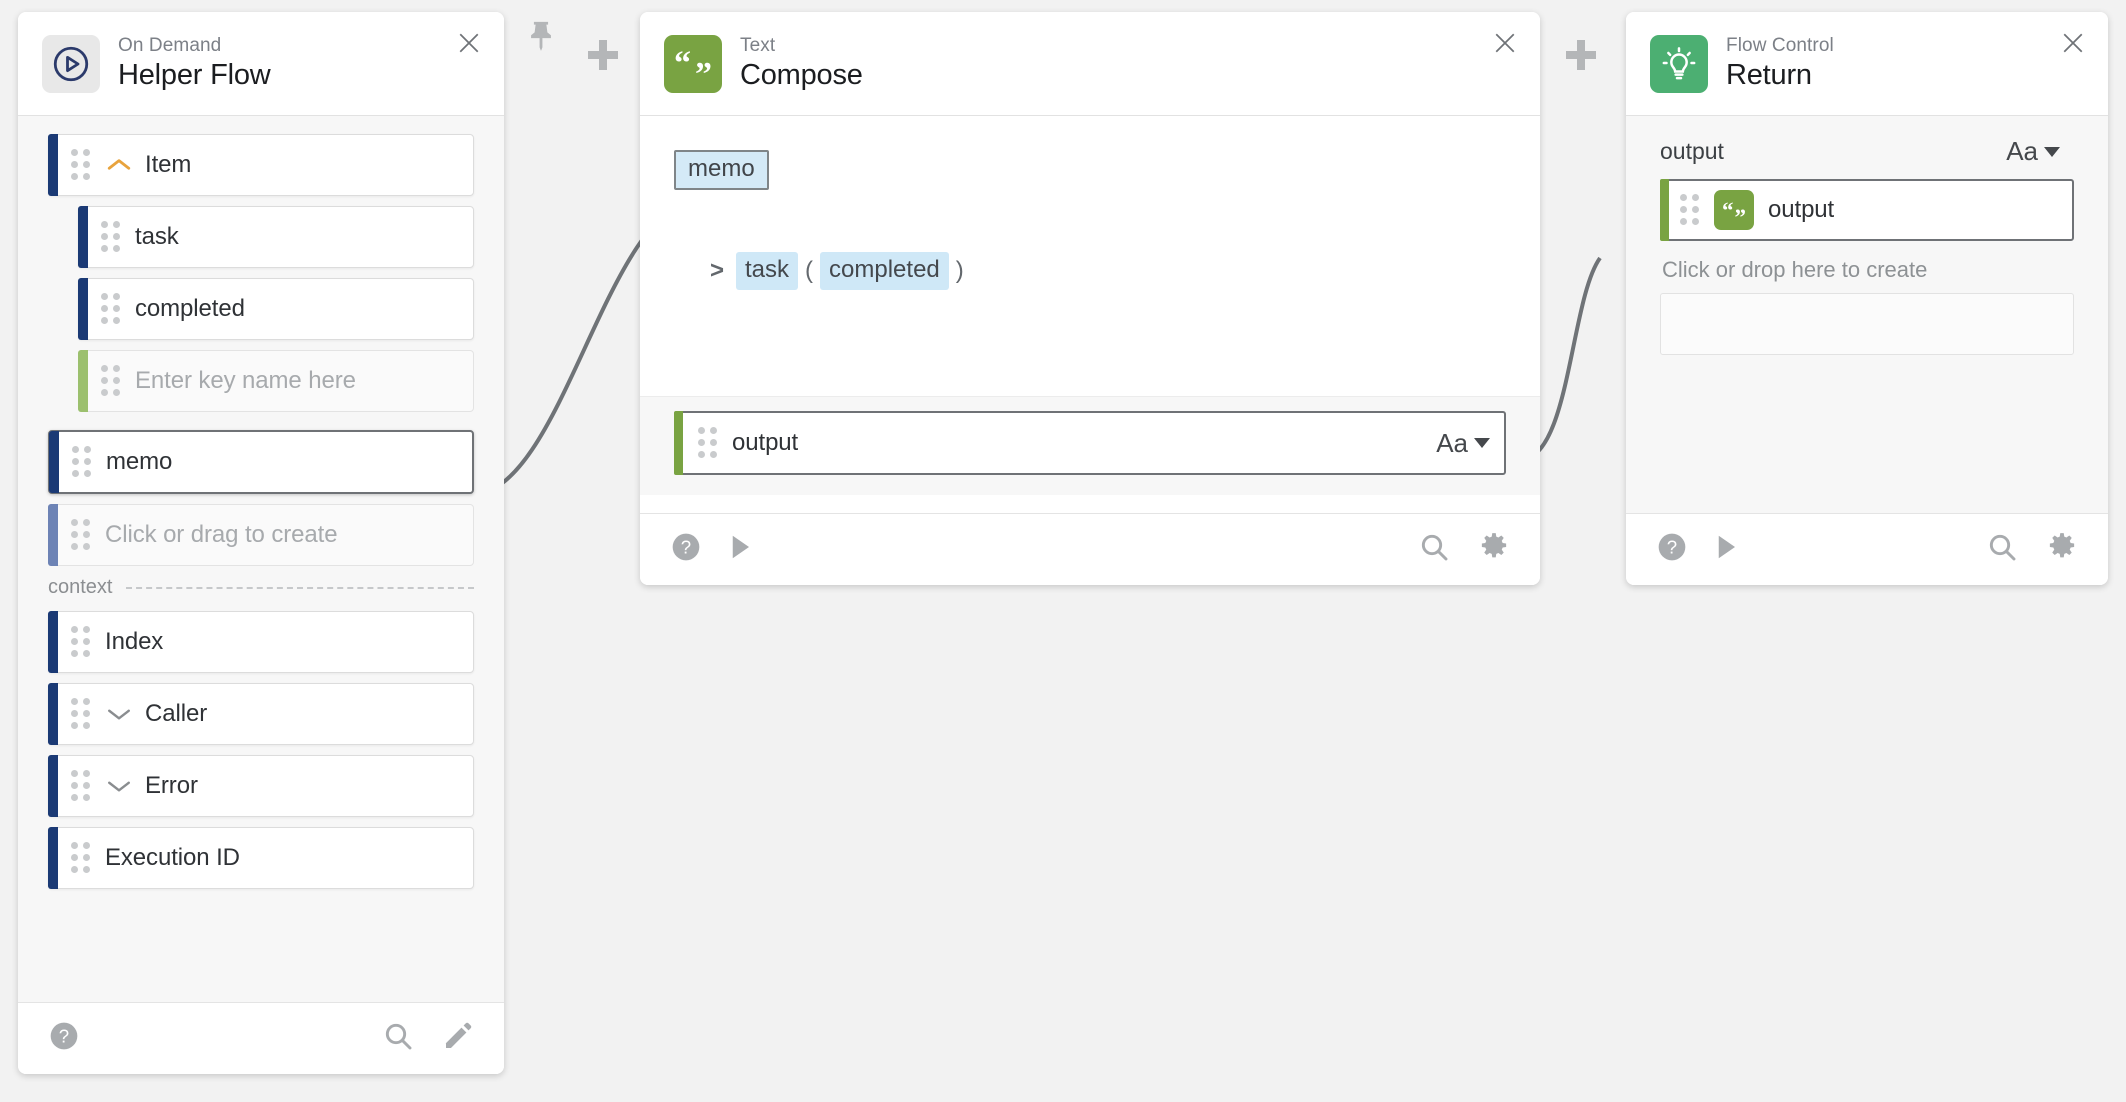  What do you see at coordinates (300, 587) in the screenshot?
I see `divider-line` at bounding box center [300, 587].